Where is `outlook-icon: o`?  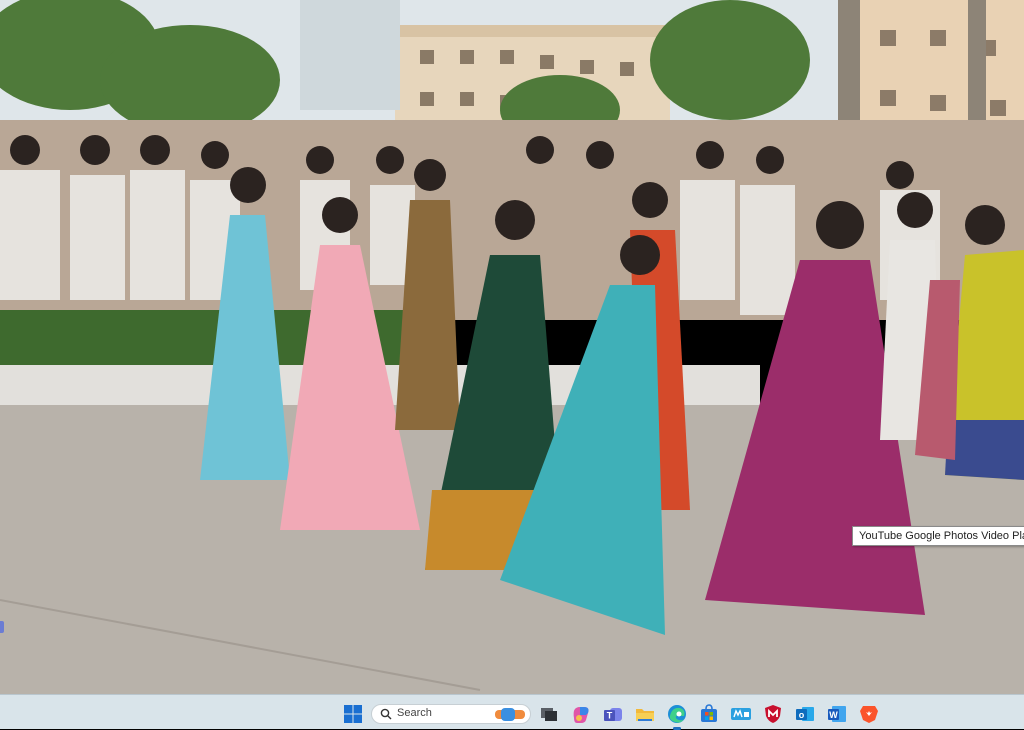 outlook-icon: o is located at coordinates (805, 714).